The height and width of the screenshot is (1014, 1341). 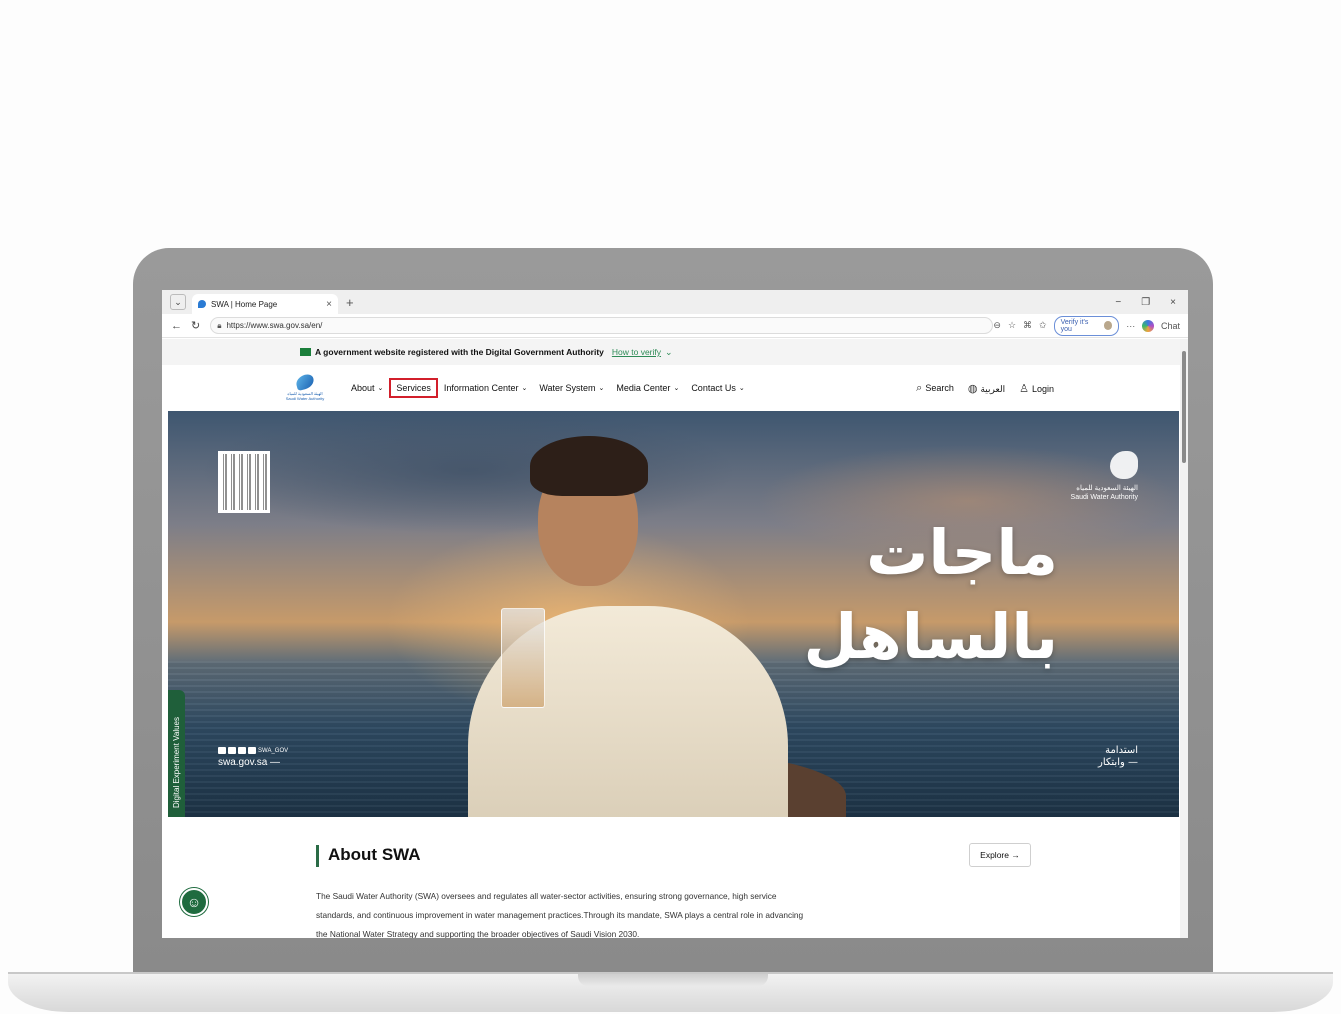 What do you see at coordinates (1118, 302) in the screenshot?
I see `minimize-icon: −` at bounding box center [1118, 302].